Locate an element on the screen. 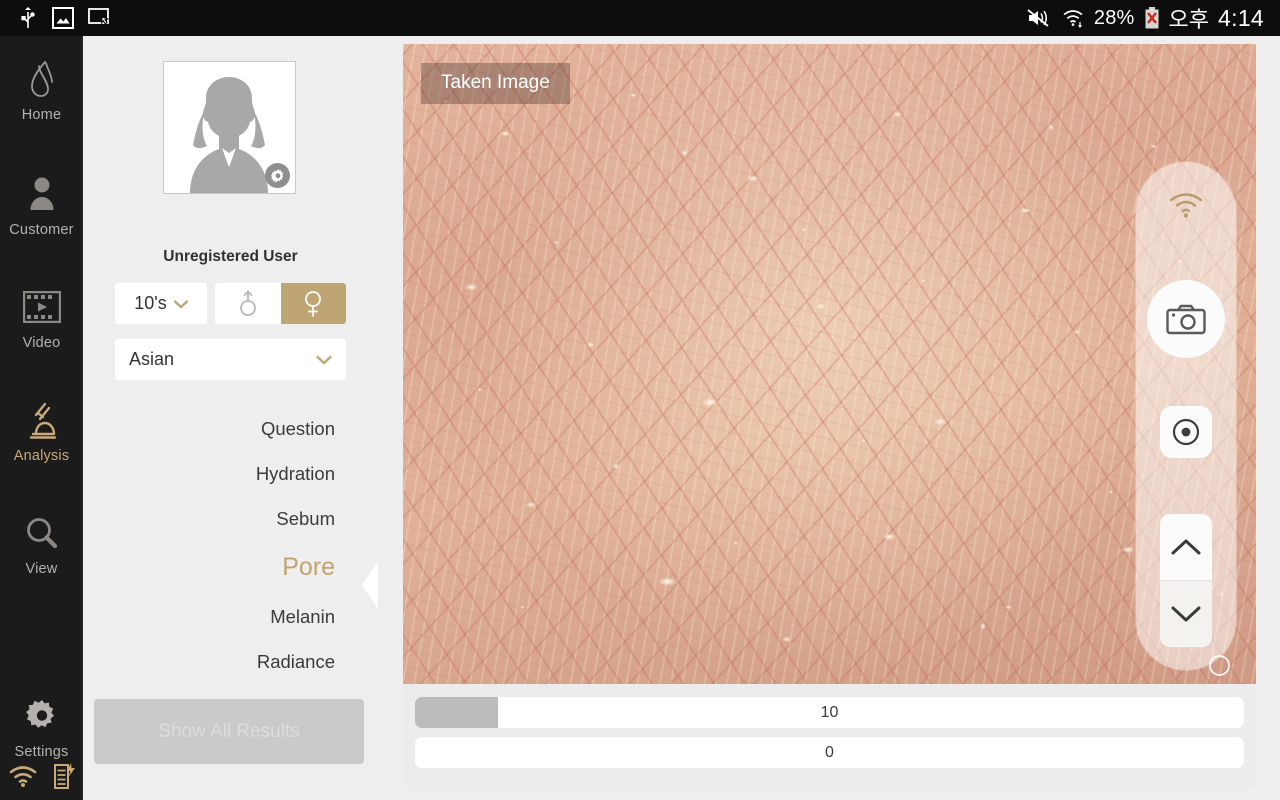  female-symbol-icon is located at coordinates (313, 303).